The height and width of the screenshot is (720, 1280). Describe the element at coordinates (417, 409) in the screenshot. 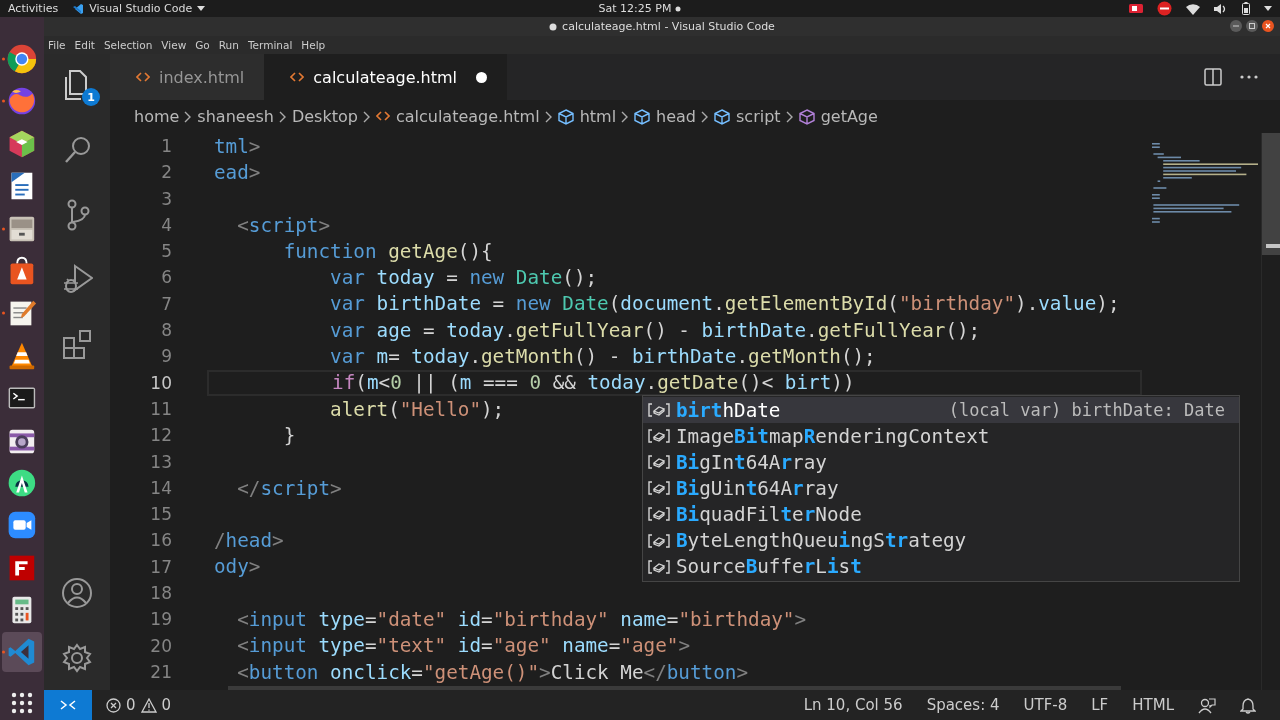

I see `code-line: alert("Hello");` at that location.